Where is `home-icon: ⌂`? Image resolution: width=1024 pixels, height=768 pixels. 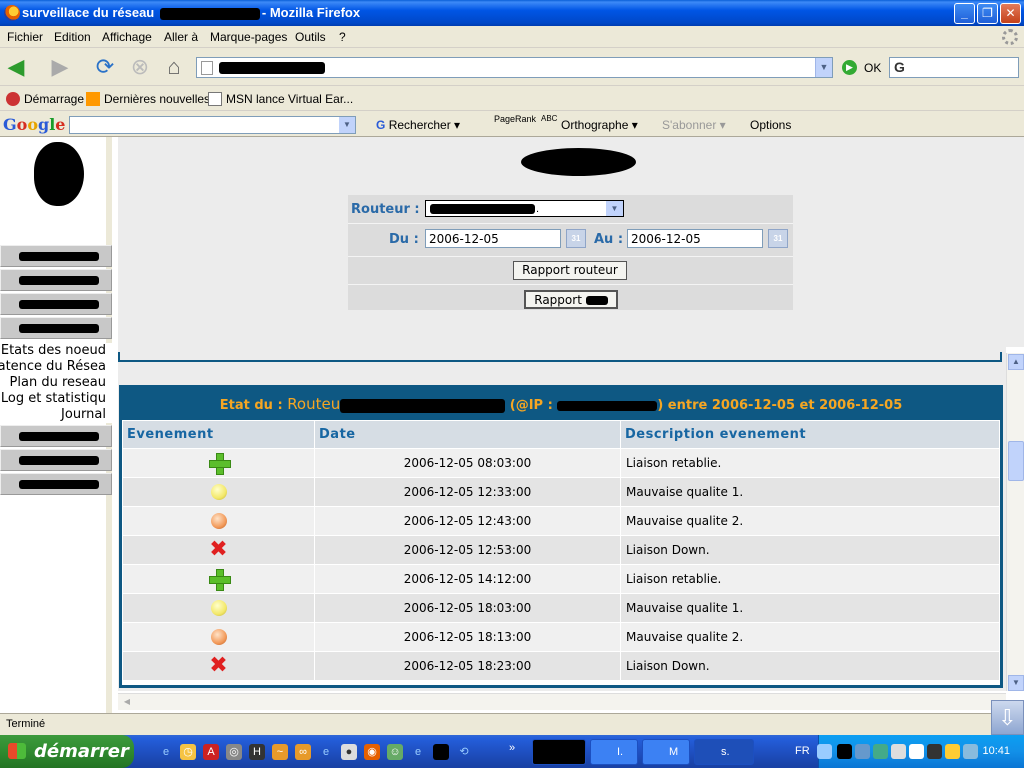
home-icon: ⌂ is located at coordinates (174, 67).